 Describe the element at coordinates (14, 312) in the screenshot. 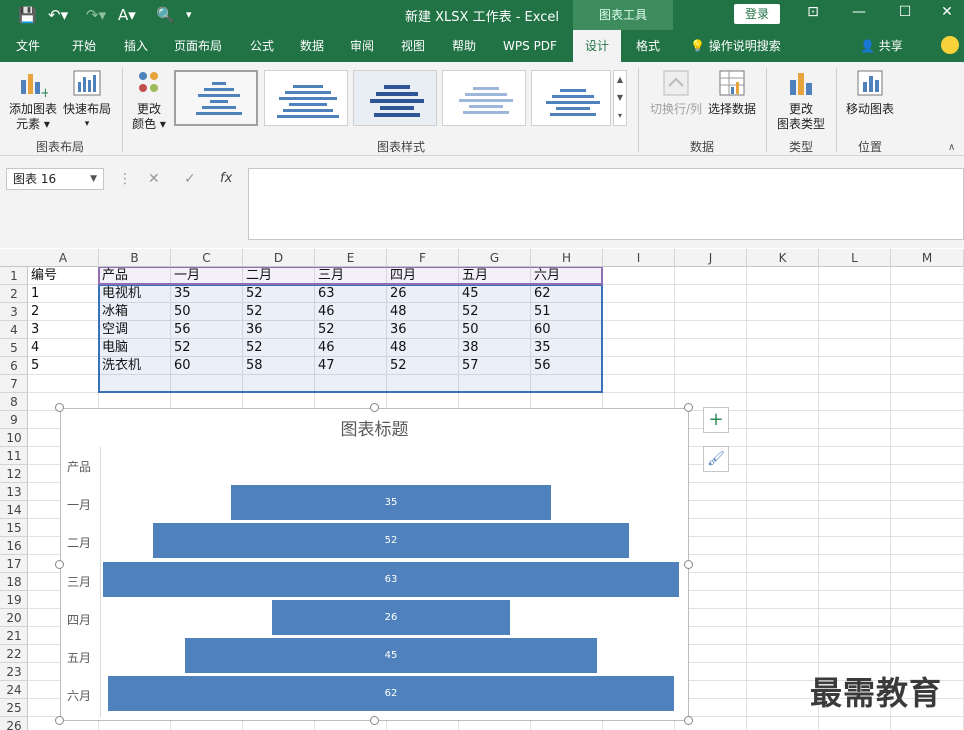

I see `row-header-3: 3` at that location.